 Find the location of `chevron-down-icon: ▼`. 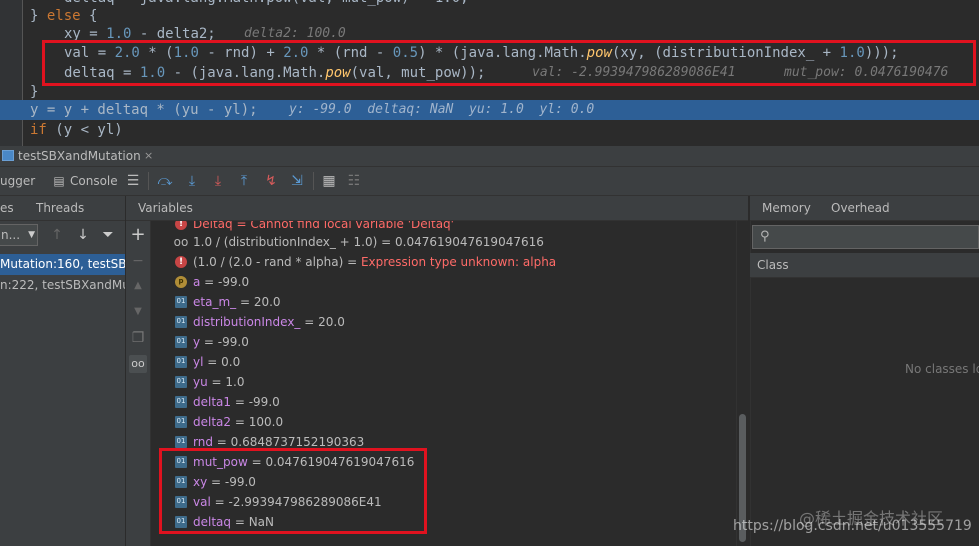

chevron-down-icon: ▼ is located at coordinates (31, 235).